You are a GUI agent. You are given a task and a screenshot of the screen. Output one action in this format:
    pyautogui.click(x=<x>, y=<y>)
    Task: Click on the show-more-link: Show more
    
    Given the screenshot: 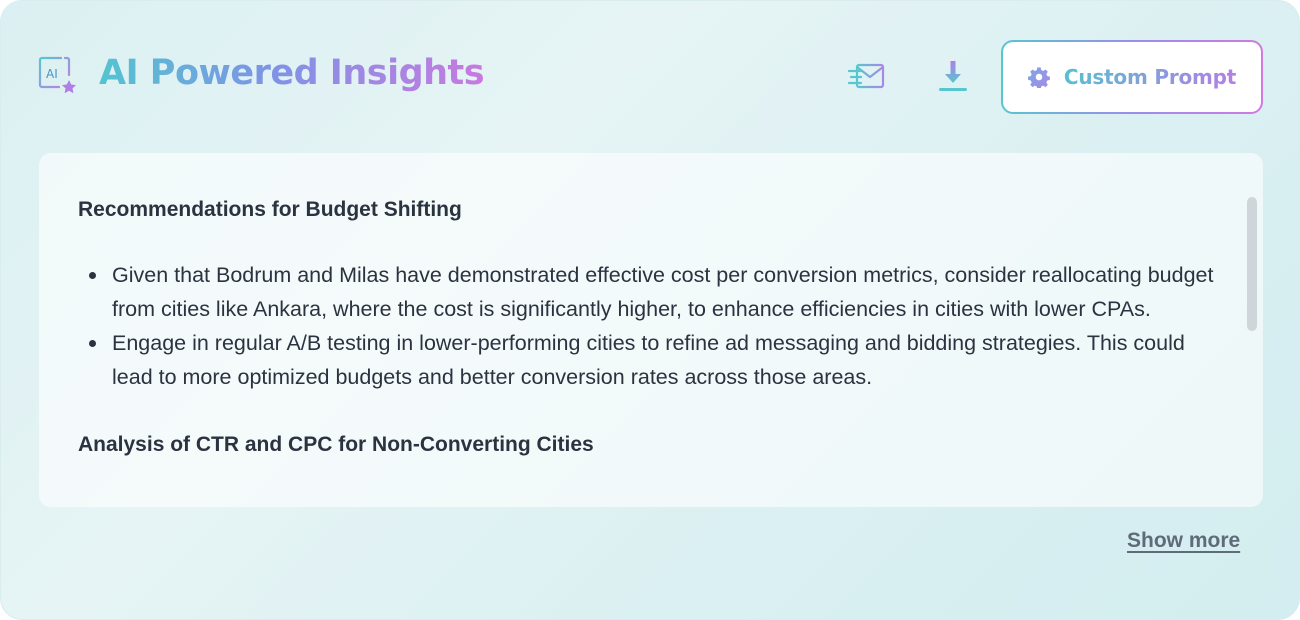 What is the action you would take?
    pyautogui.click(x=1183, y=541)
    